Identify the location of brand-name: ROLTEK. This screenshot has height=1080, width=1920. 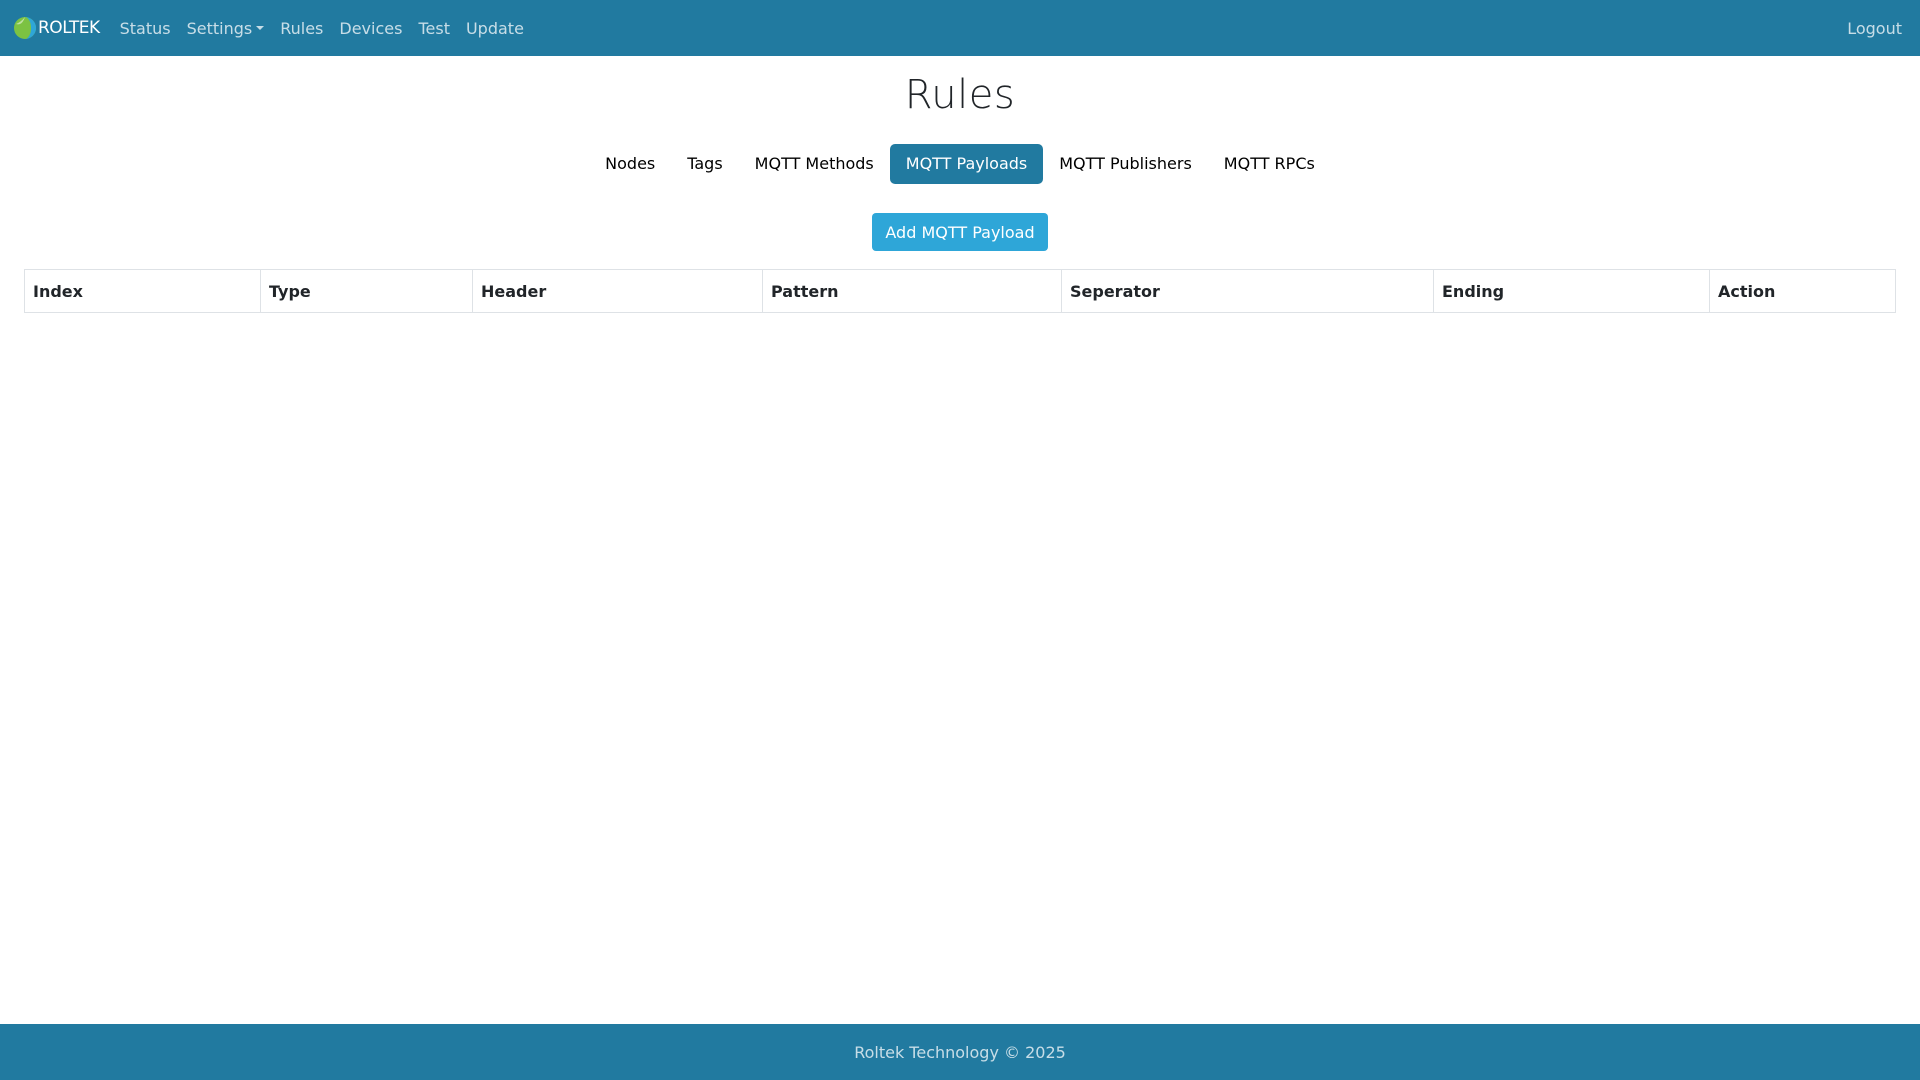
(69, 28).